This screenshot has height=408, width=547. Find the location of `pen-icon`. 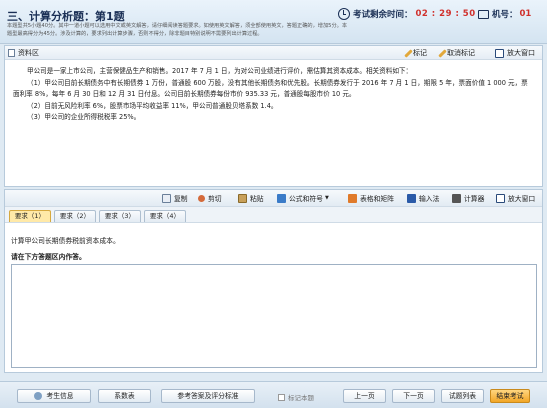

pen-icon is located at coordinates (408, 53).